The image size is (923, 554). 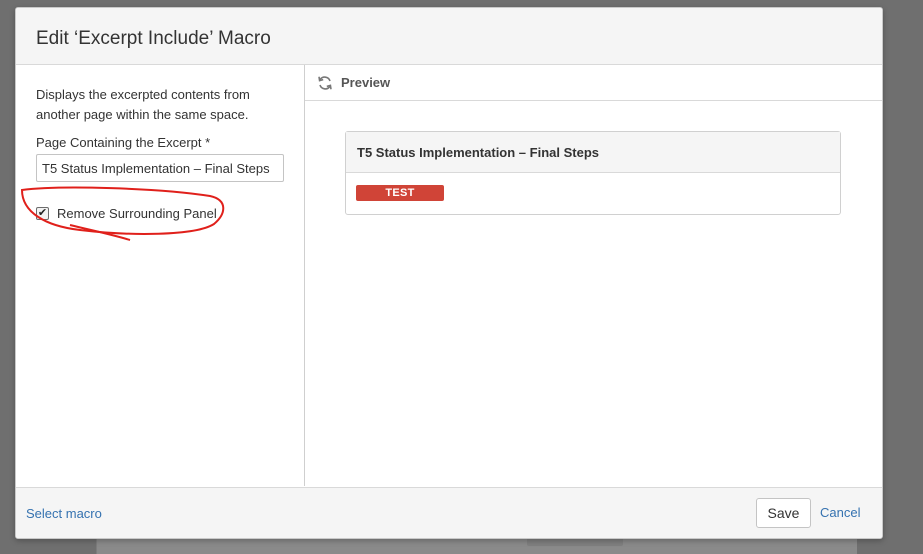 I want to click on select-macro-link: Select macro, so click(x=64, y=513).